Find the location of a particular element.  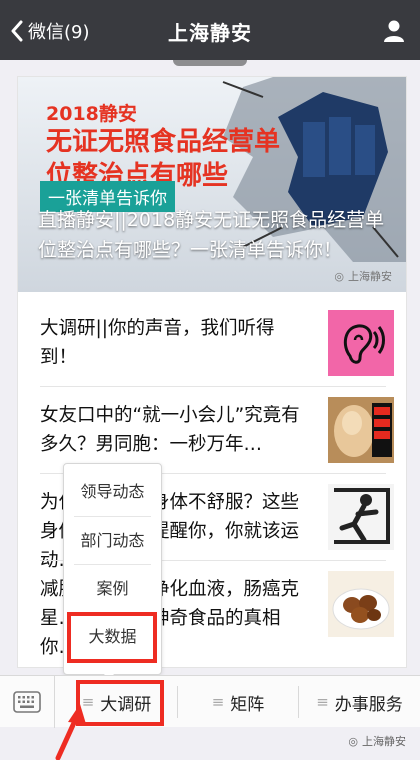

menu-tab-services: ≡ 办事服务 is located at coordinates (359, 702).